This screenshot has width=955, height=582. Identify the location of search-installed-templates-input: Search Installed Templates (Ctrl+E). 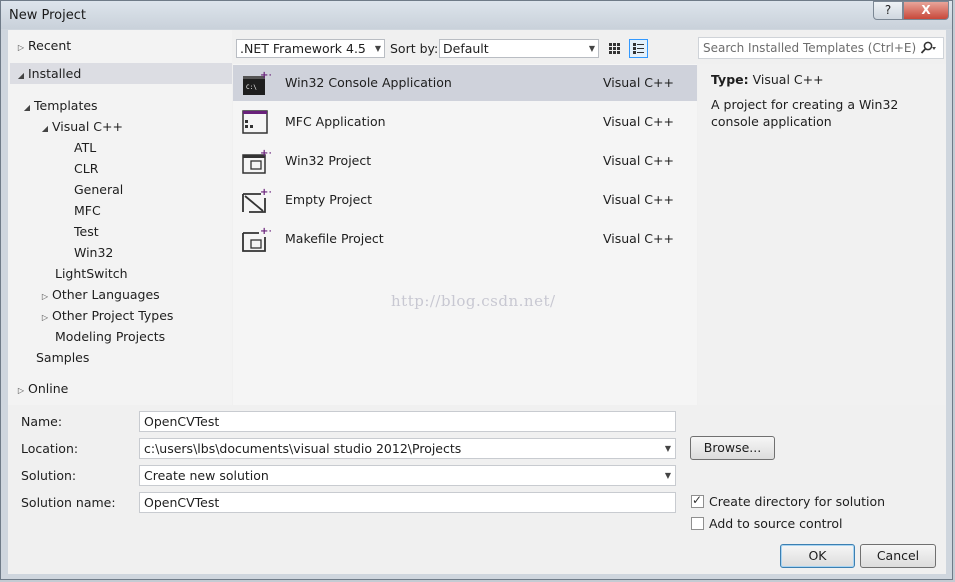
(821, 48).